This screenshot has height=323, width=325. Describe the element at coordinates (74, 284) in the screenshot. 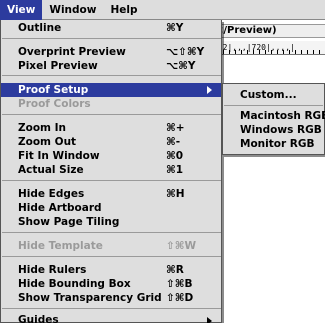

I see `menu-item-label: Hide Bounding Box` at that location.